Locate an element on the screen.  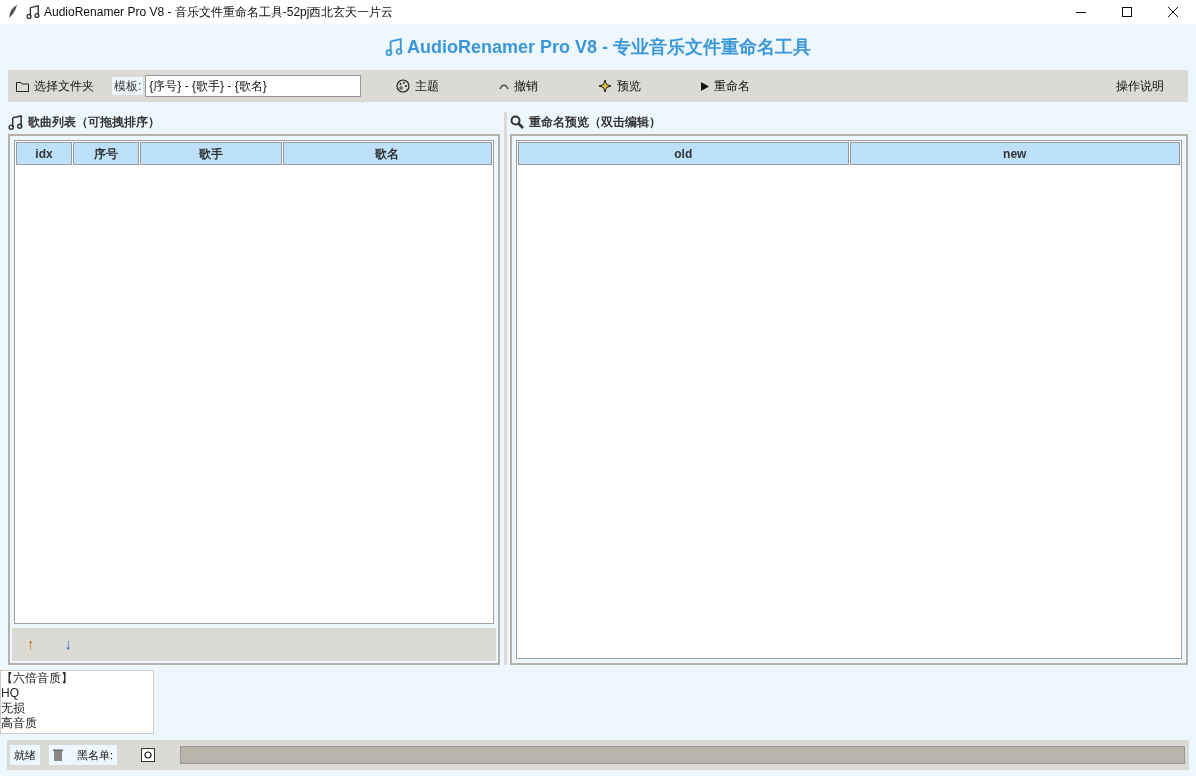
panel-title: 歌曲列表（可拖拽排序） is located at coordinates (94, 122).